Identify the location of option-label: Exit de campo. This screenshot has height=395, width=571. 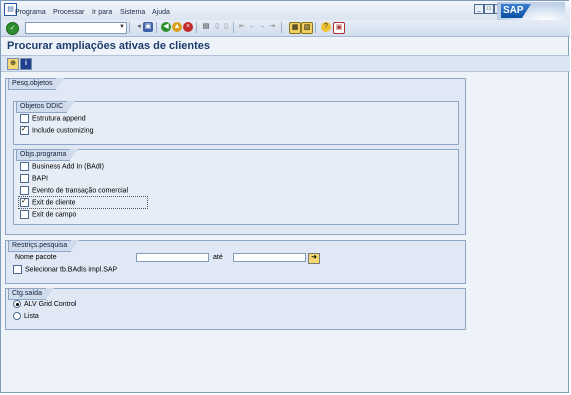
(54, 215).